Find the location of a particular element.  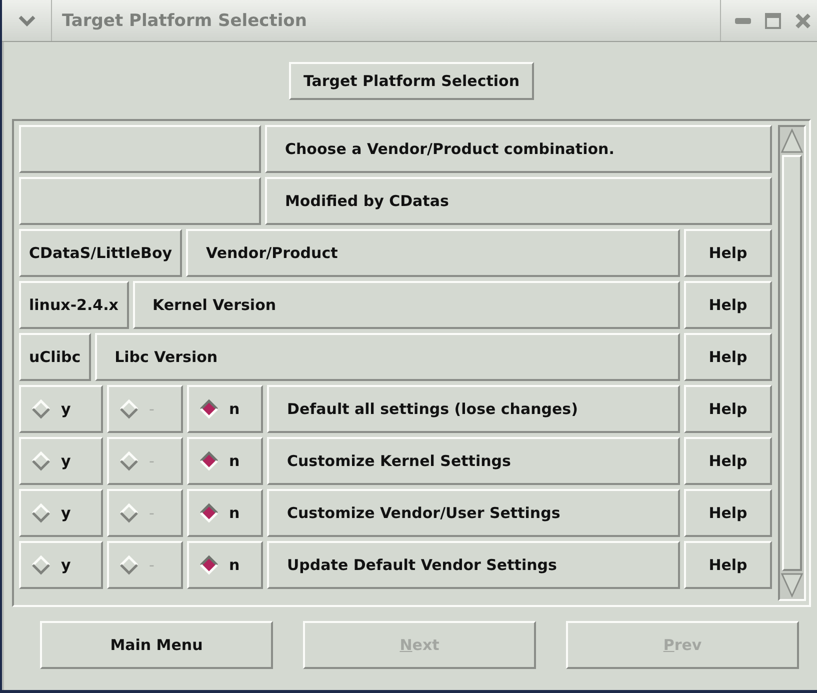

chevron-down-icon is located at coordinates (27, 20).